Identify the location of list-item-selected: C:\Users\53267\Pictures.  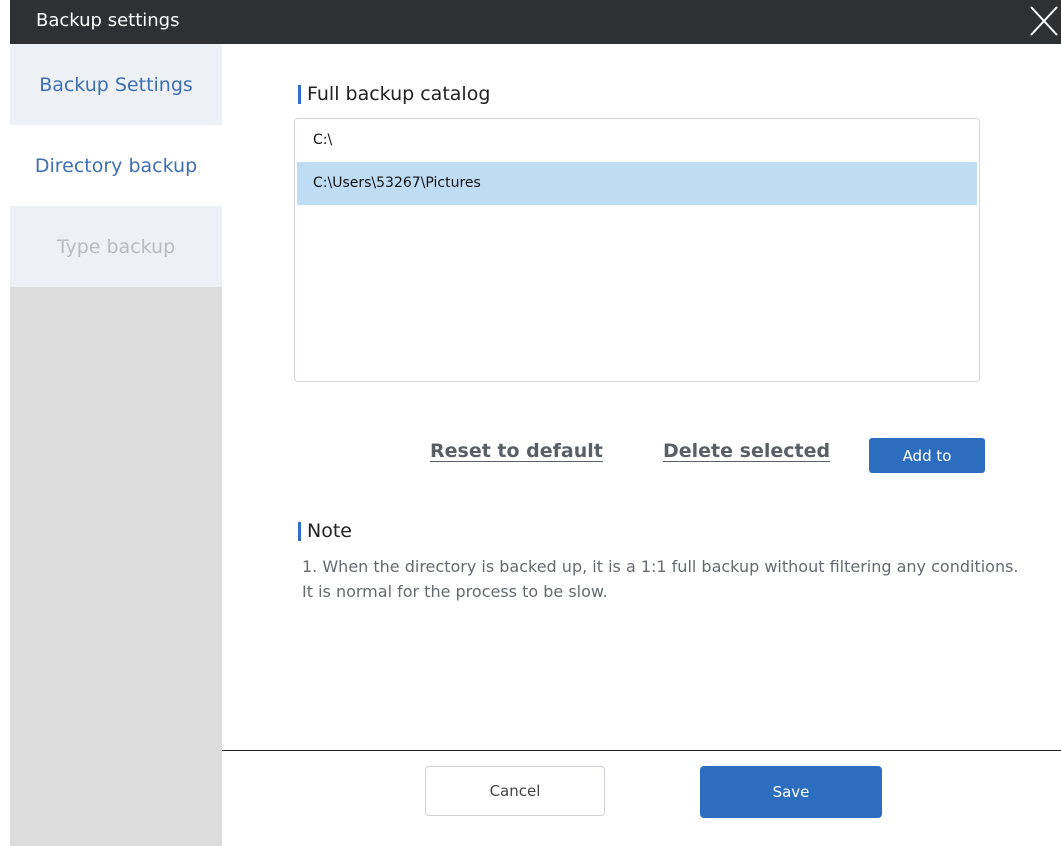
(637, 183).